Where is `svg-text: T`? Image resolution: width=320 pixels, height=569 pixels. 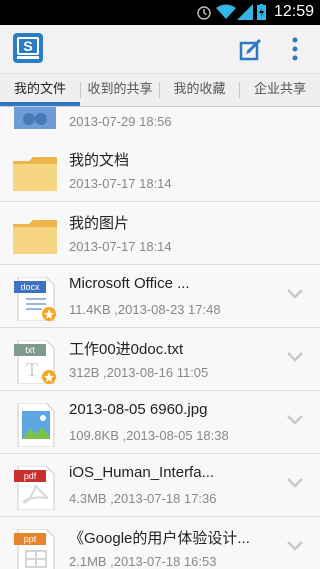
svg-text: T is located at coordinates (32, 370).